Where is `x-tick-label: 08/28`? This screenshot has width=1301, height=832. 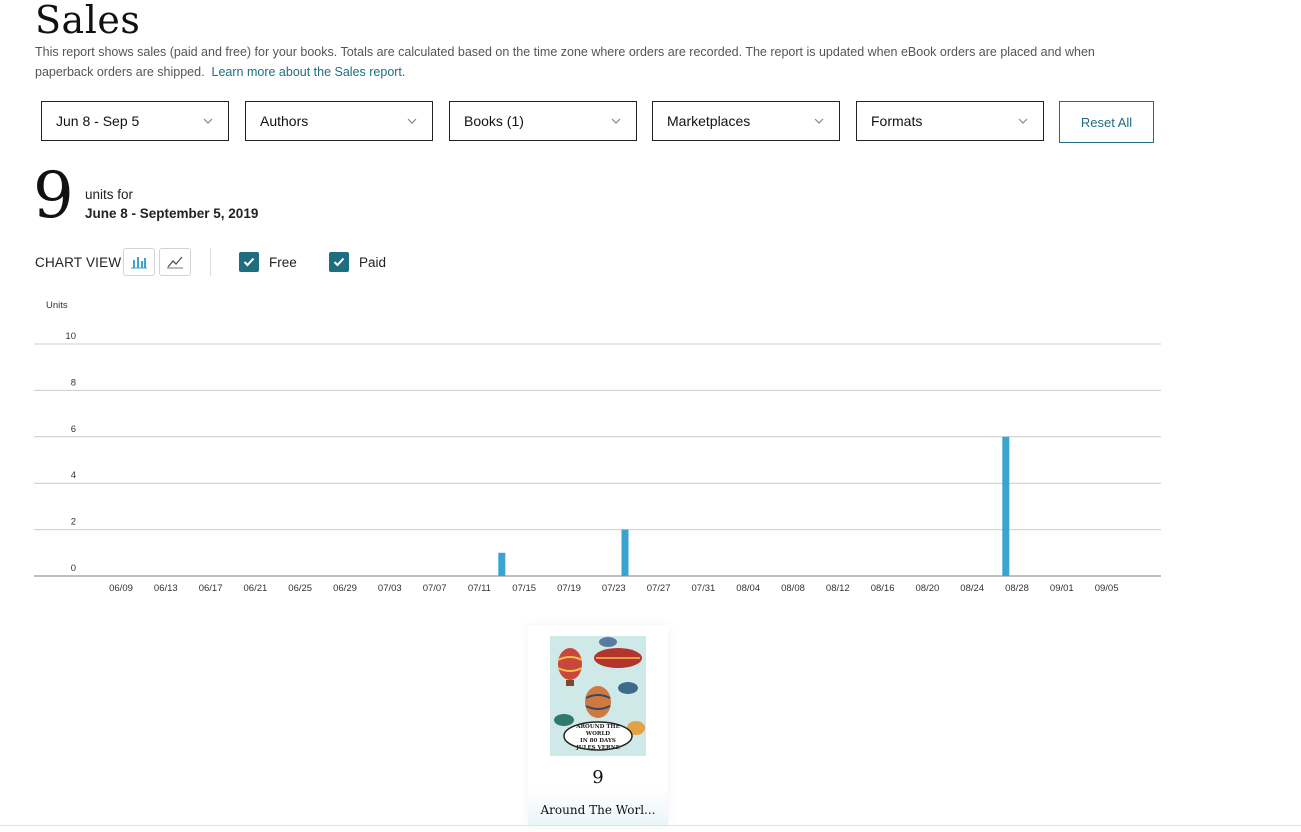
x-tick-label: 08/28 is located at coordinates (1017, 588).